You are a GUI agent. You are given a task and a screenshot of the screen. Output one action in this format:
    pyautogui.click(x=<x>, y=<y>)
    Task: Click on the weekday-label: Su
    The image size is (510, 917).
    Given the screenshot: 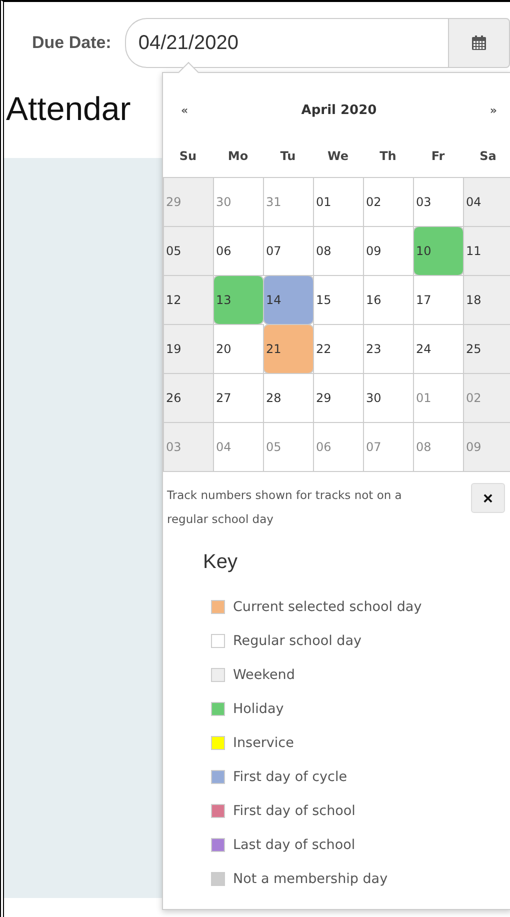 What is the action you would take?
    pyautogui.click(x=188, y=157)
    